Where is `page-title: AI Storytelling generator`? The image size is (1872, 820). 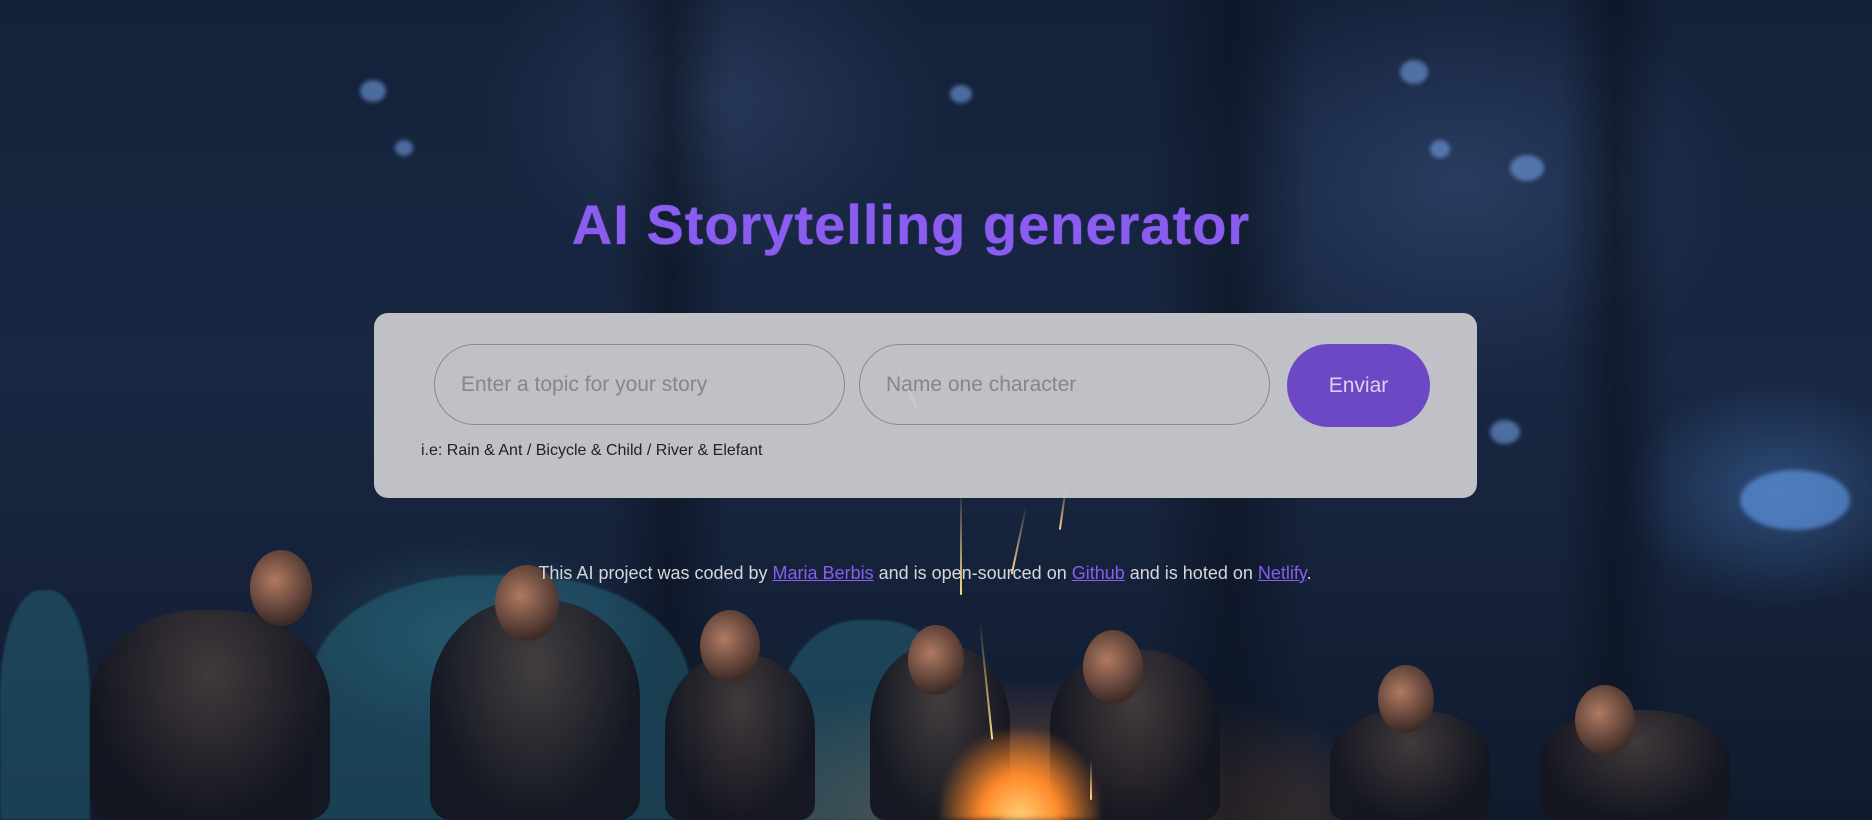
page-title: AI Storytelling generator is located at coordinates (911, 224).